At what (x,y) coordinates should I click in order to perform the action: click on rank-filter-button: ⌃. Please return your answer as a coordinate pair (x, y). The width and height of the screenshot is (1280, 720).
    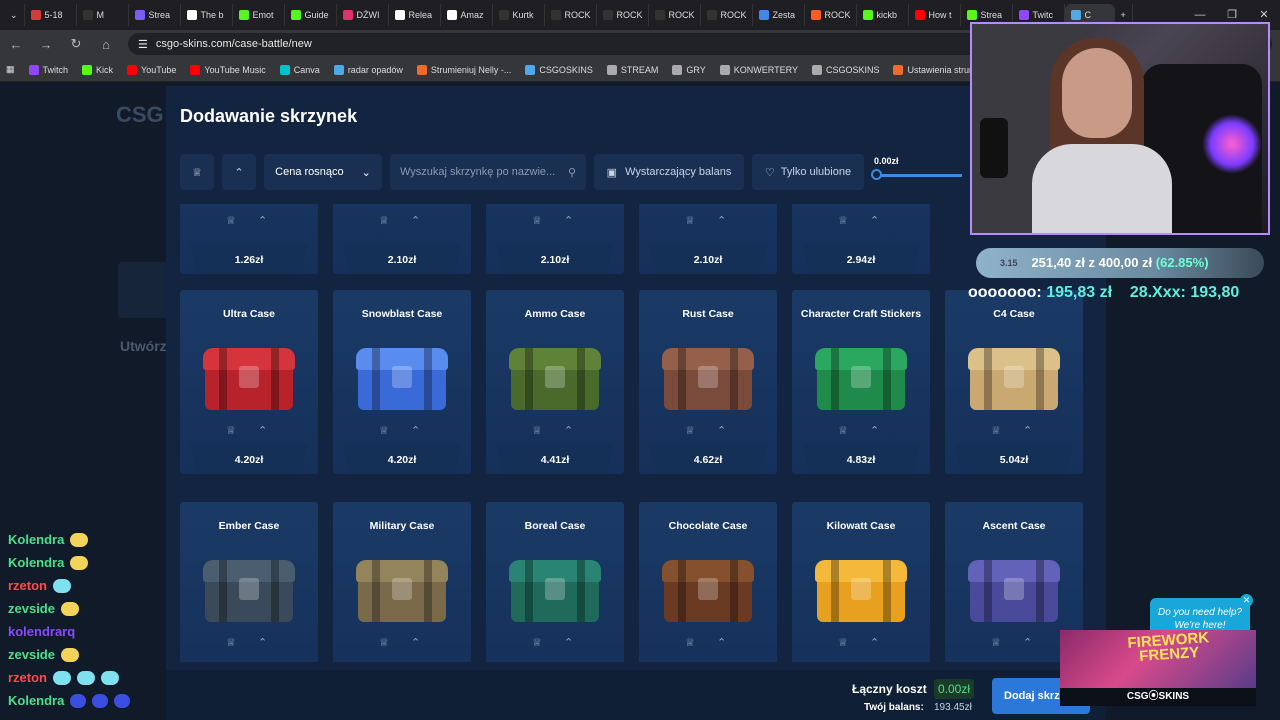
    Looking at the image, I should click on (239, 172).